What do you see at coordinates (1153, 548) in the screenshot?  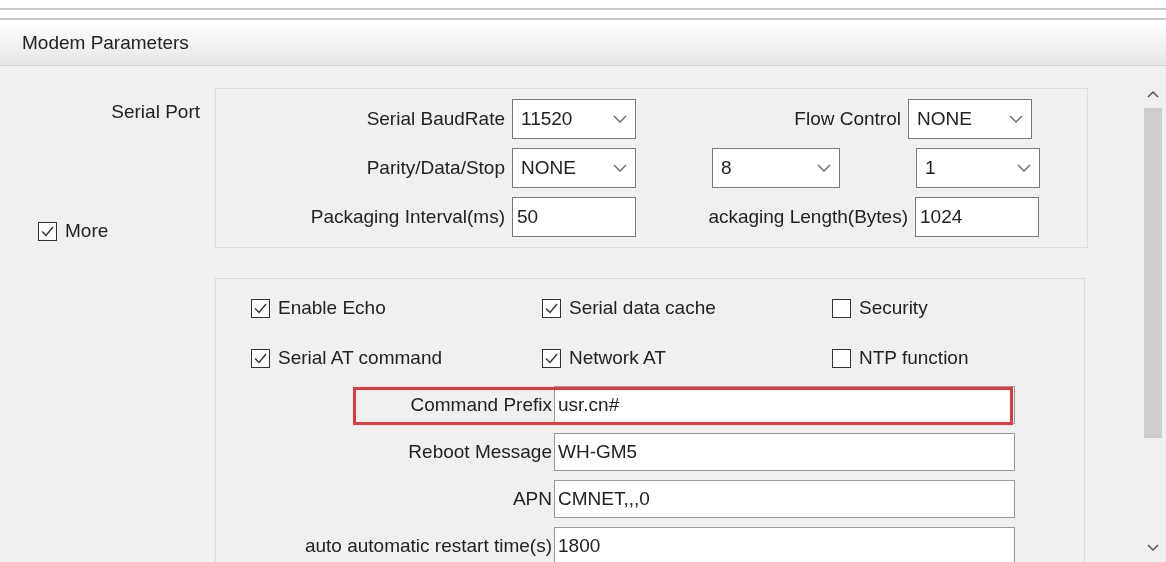 I see `scroll-down-icon` at bounding box center [1153, 548].